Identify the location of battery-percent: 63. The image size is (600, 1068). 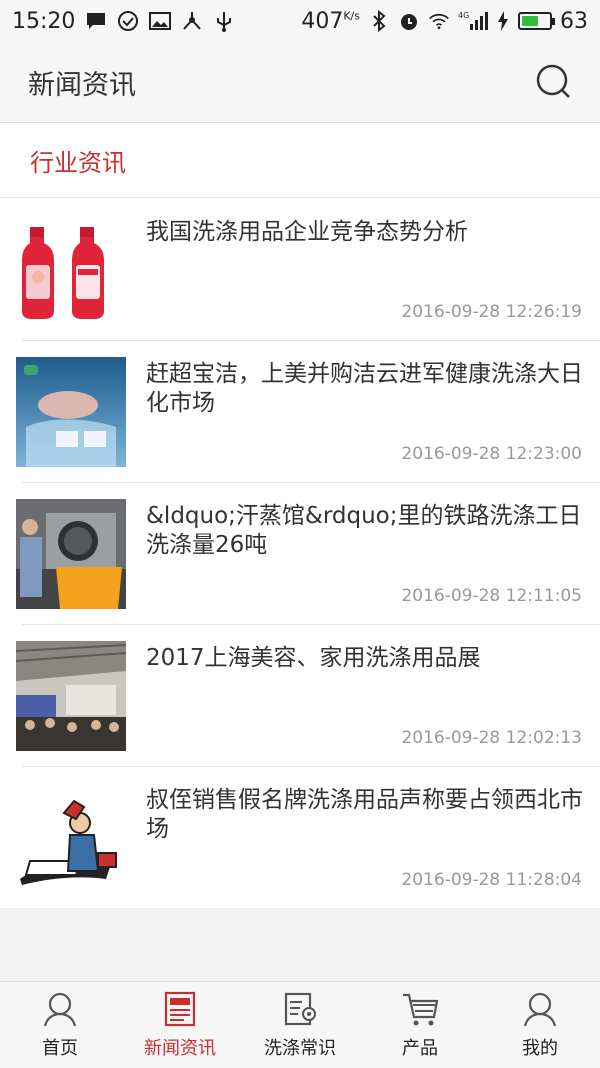
(574, 21).